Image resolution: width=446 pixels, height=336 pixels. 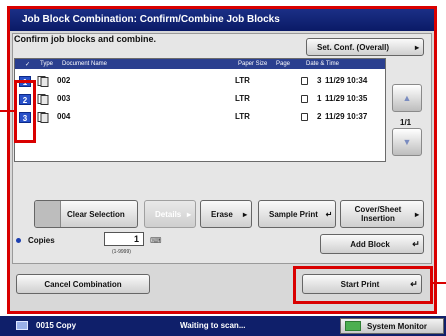 What do you see at coordinates (48, 214) in the screenshot?
I see `clear-selection-swatch` at bounding box center [48, 214].